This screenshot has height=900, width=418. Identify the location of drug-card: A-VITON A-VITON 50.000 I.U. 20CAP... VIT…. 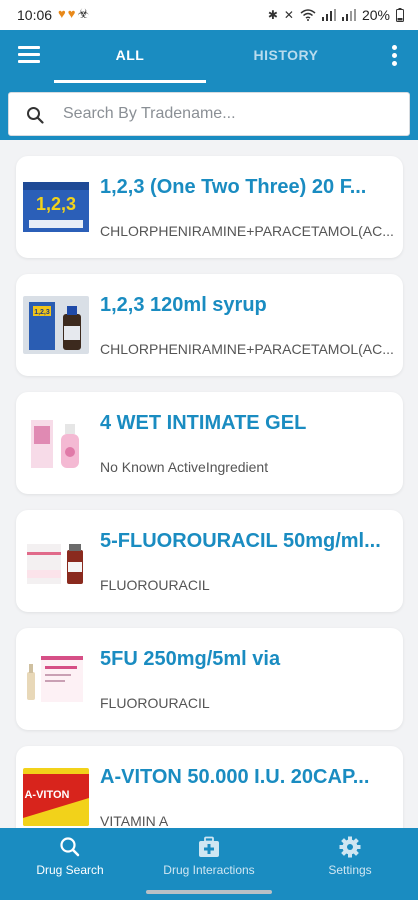
(209, 787).